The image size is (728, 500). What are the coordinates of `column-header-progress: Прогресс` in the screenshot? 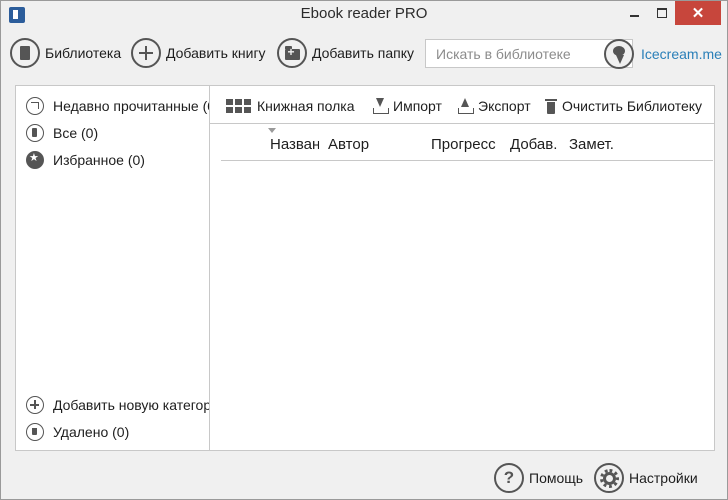 It's located at (467, 145).